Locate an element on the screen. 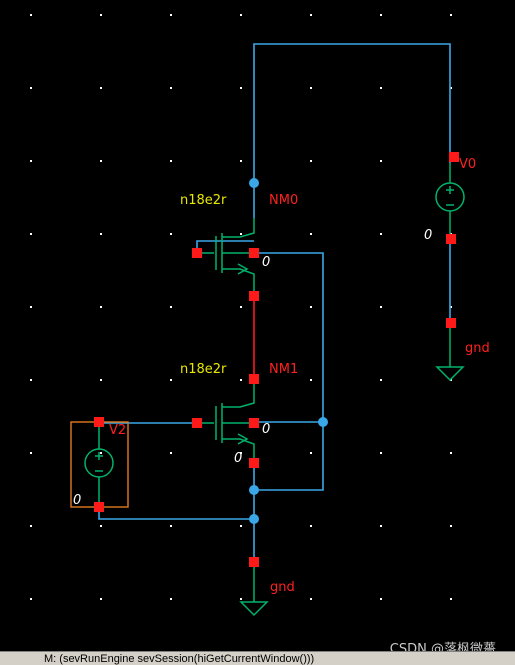  v2-instance-label: V2 is located at coordinates (117, 430).